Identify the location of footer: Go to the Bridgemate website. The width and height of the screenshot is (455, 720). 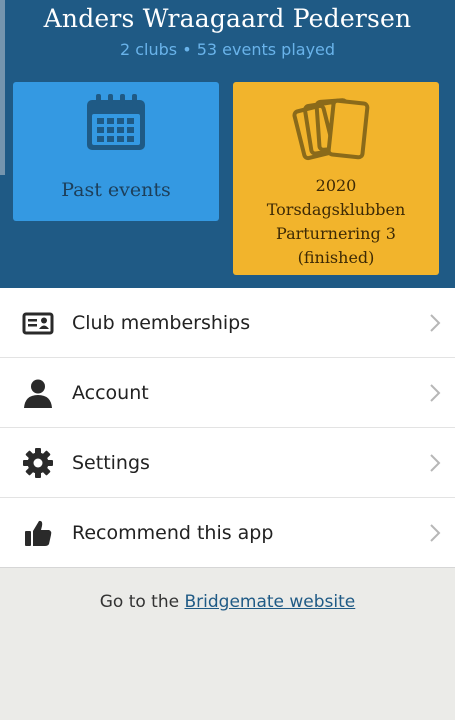
(227, 602).